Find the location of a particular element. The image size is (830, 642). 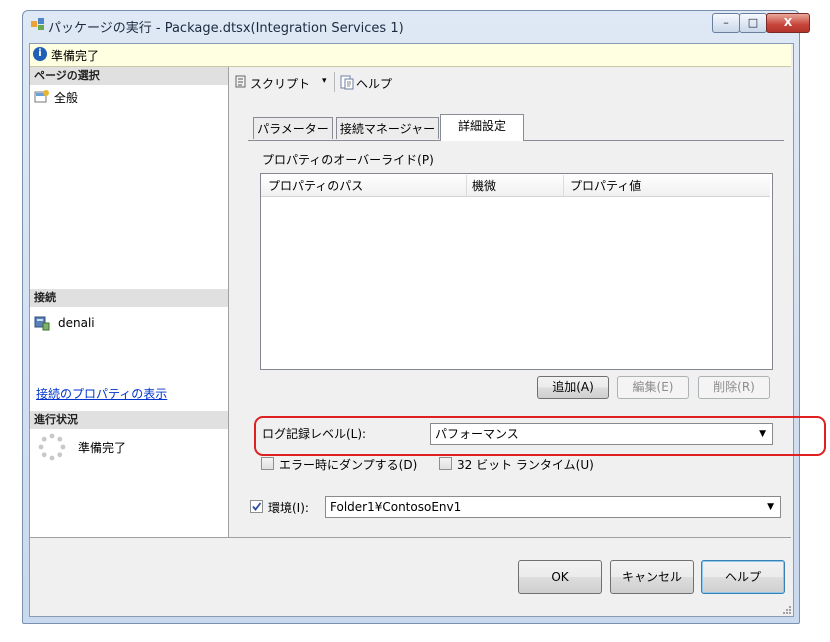

runtime32-checkbox is located at coordinates (445, 463).